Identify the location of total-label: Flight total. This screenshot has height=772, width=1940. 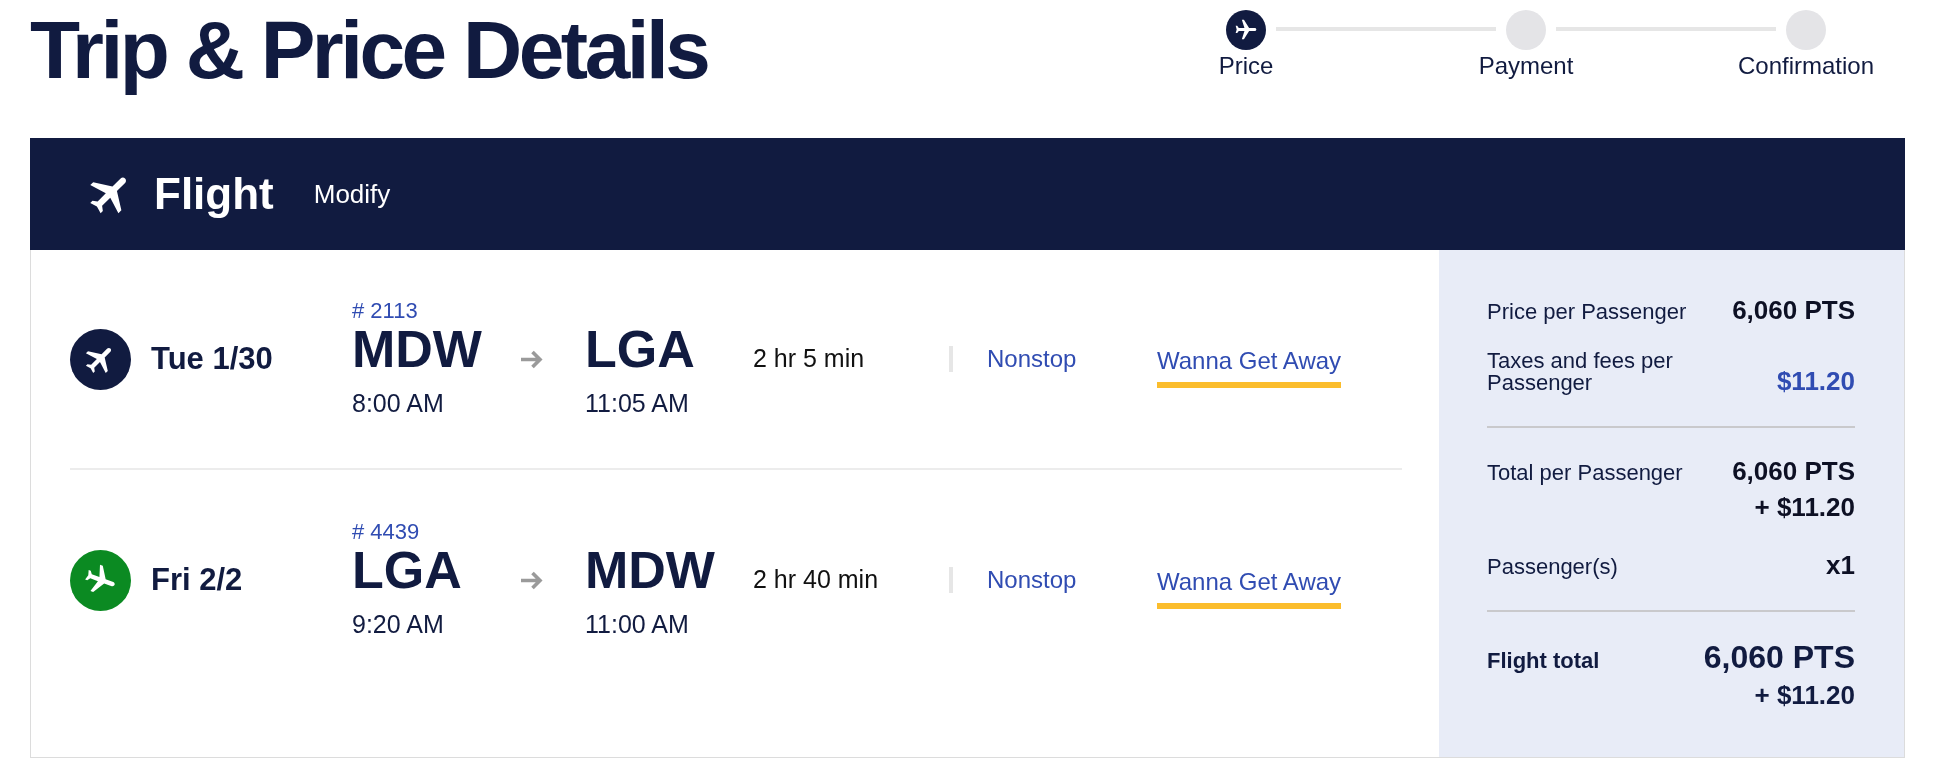
(1544, 661).